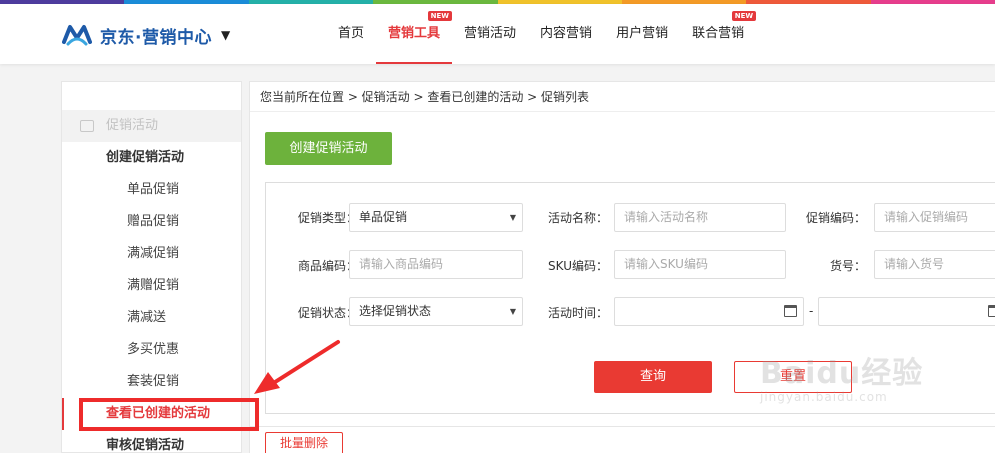 The width and height of the screenshot is (995, 453). I want to click on main-nav: 首页 营销工具 NEW 营销活动 内容营销 用户营销 联合营销 NEW, so click(541, 34).